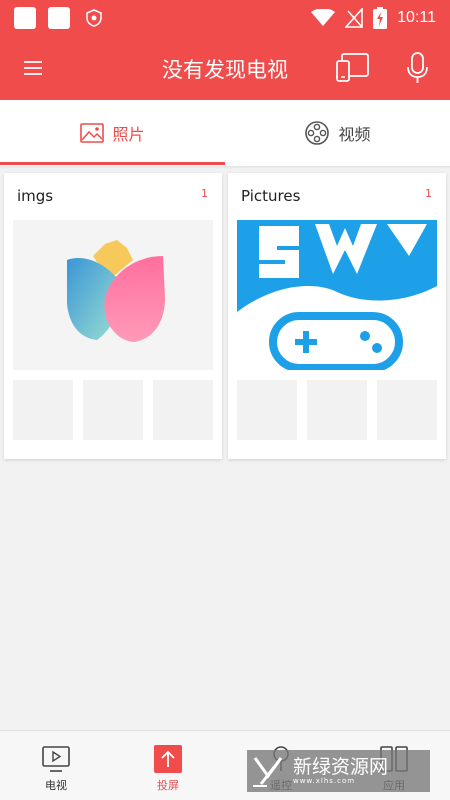 The width and height of the screenshot is (450, 800). What do you see at coordinates (354, 134) in the screenshot?
I see `tab-videos-label: 视频` at bounding box center [354, 134].